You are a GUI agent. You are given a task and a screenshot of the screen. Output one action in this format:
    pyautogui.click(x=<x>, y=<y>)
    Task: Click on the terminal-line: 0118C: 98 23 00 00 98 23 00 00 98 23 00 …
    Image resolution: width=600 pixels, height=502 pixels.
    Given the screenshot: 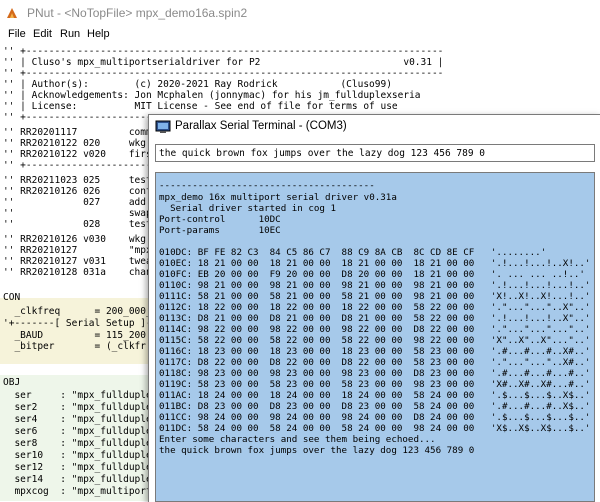 What is the action you would take?
    pyautogui.click(x=375, y=373)
    